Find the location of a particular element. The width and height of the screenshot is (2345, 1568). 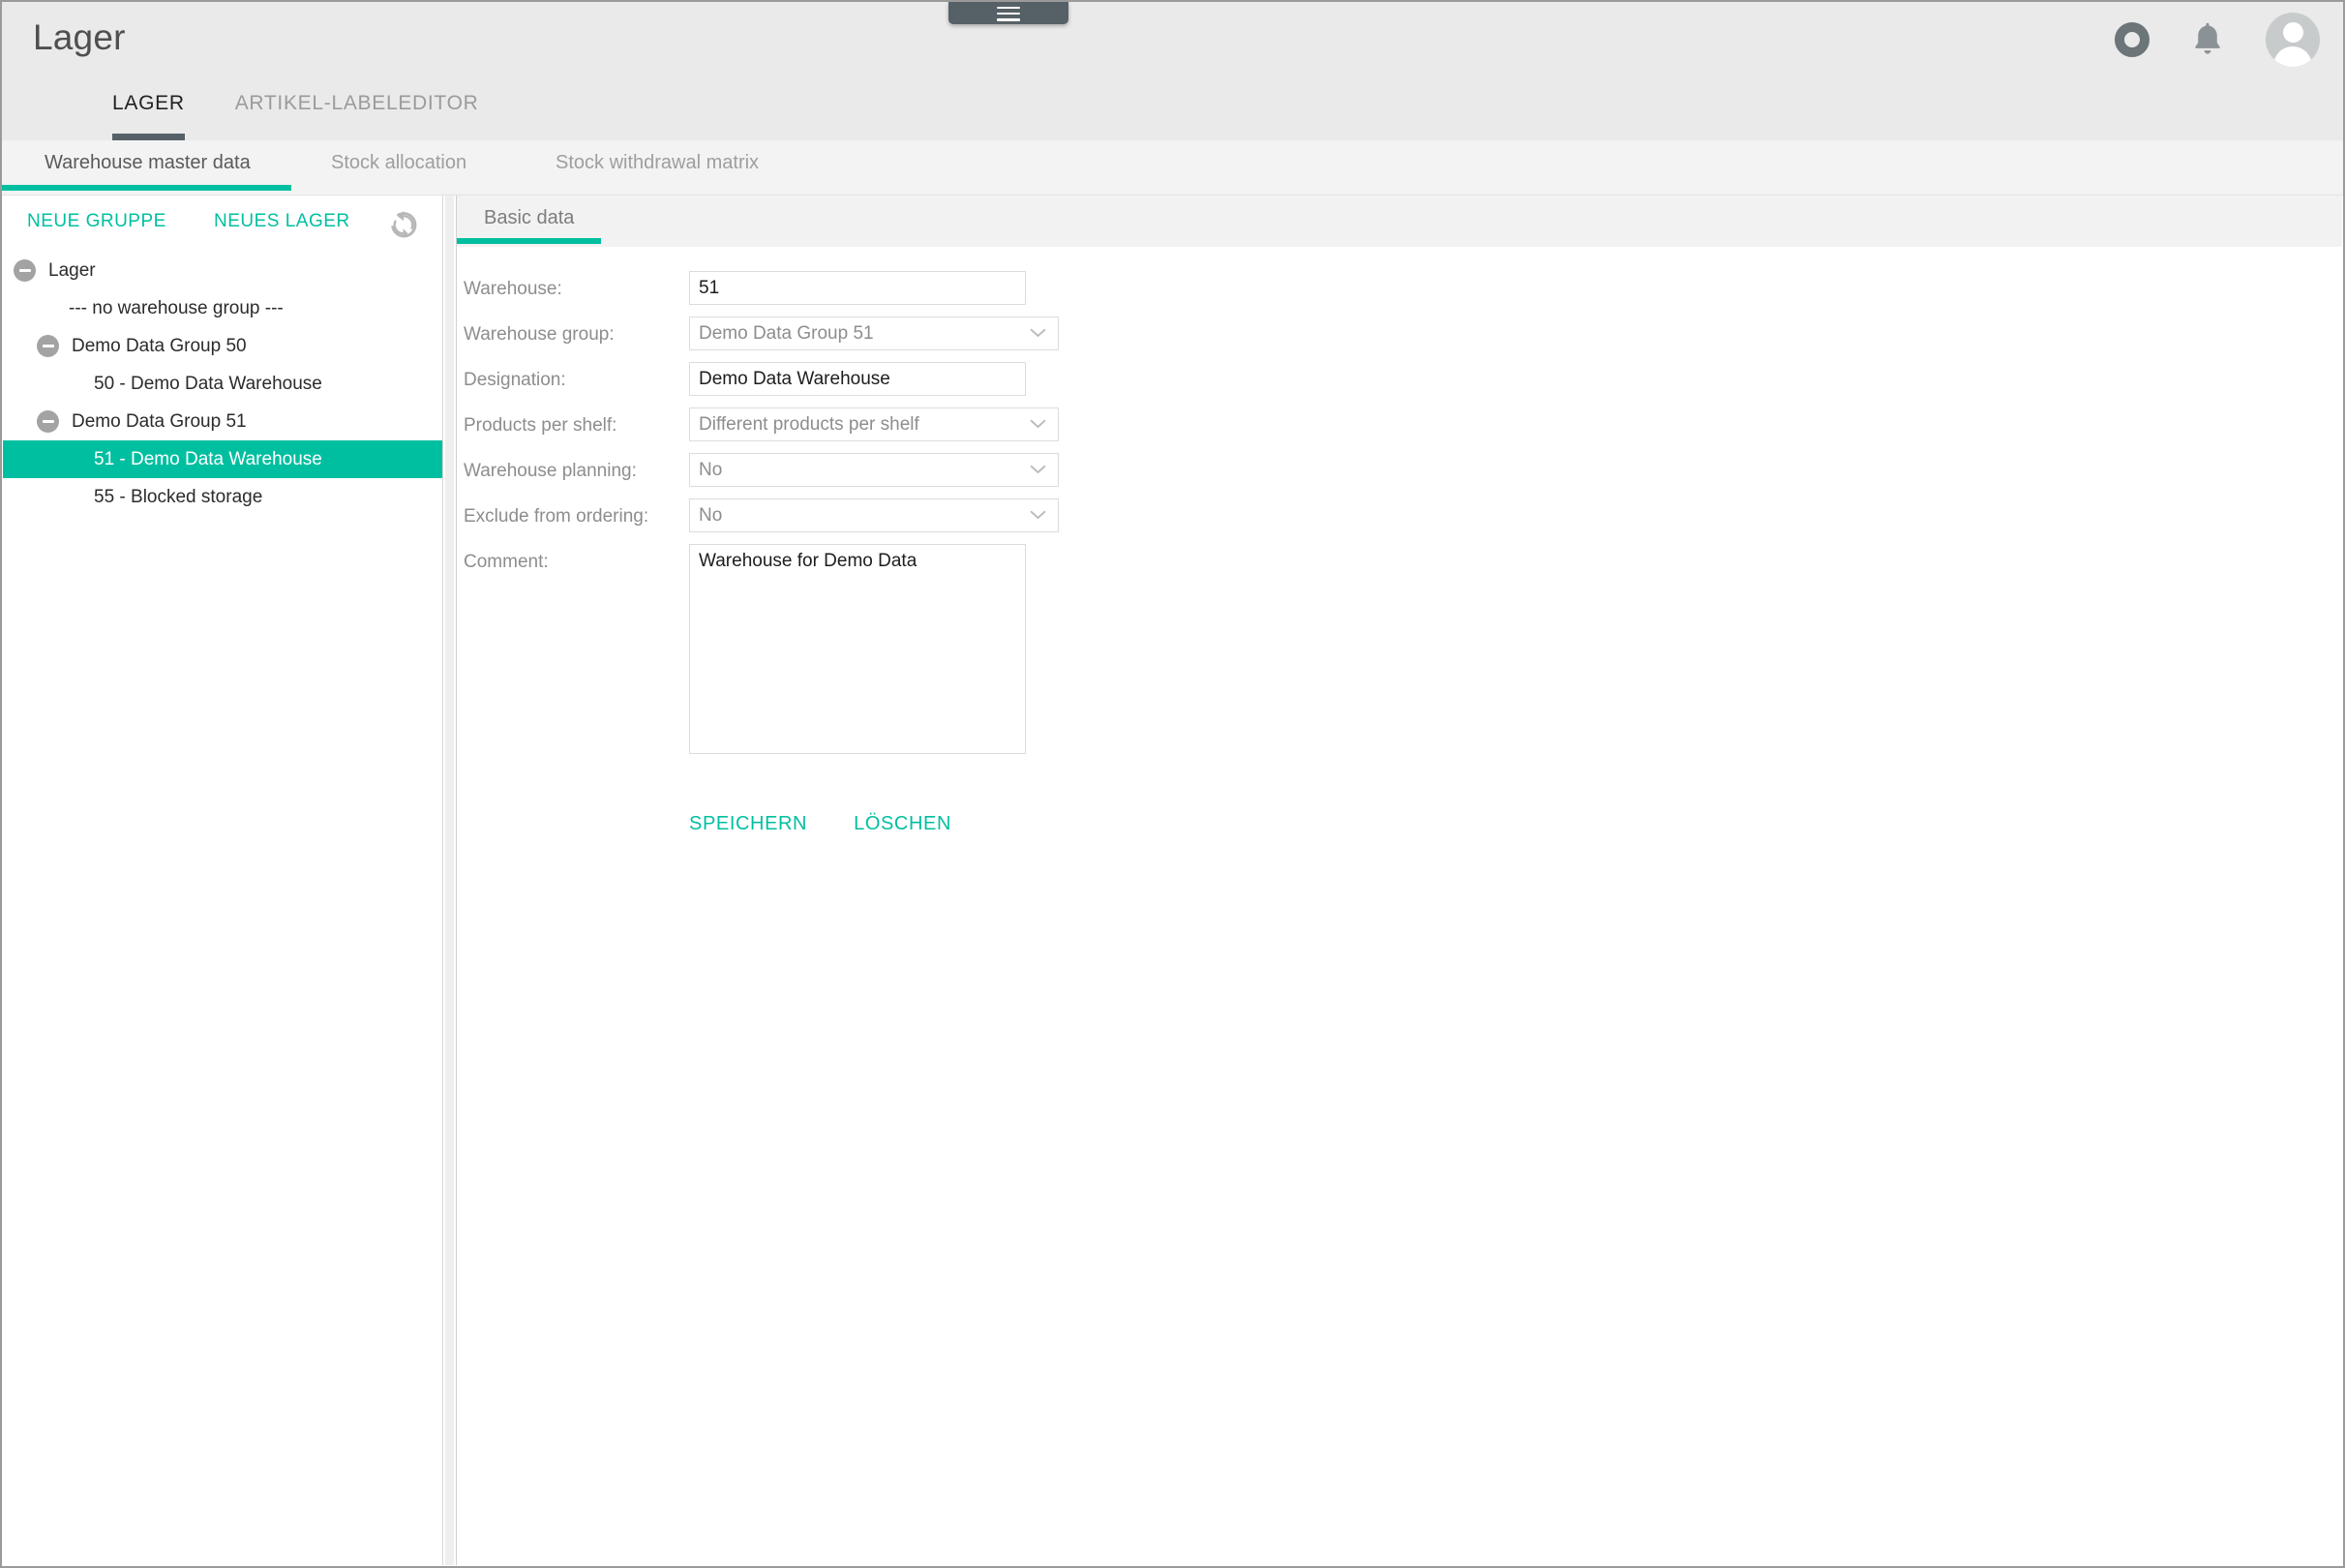

save-button: SPEICHERN is located at coordinates (748, 824).